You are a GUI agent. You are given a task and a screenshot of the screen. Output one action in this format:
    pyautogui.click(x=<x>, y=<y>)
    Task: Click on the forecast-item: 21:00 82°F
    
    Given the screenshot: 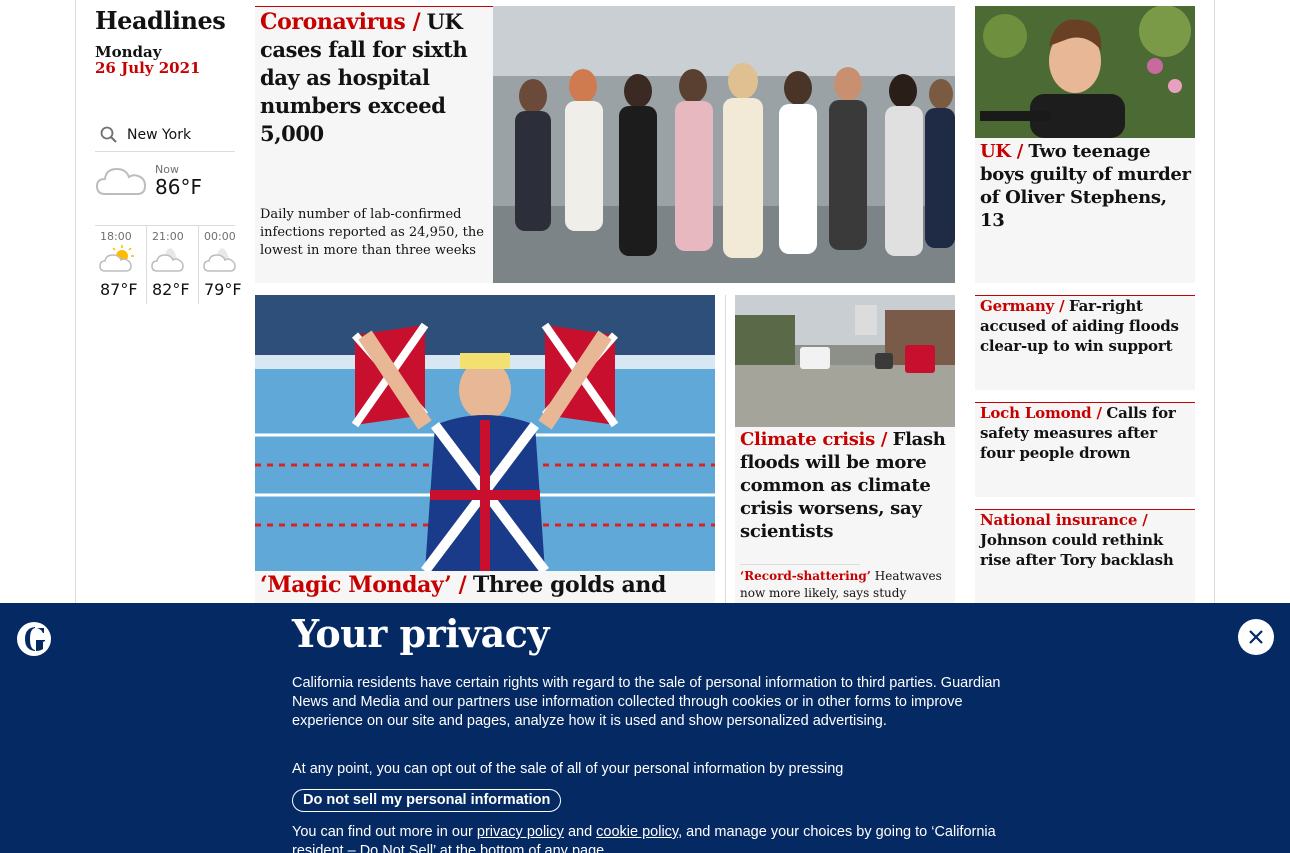 What is the action you would take?
    pyautogui.click(x=173, y=265)
    